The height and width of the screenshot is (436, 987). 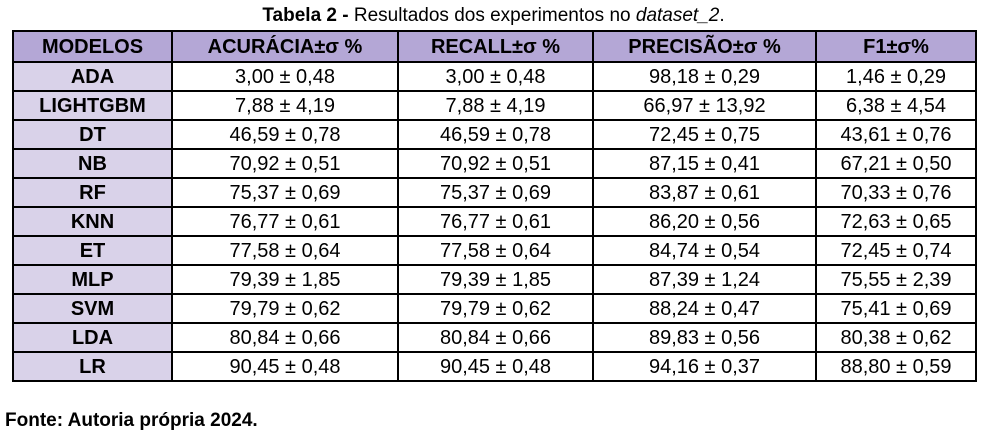 What do you see at coordinates (704, 163) in the screenshot?
I see `precision-cell: 87,15 ± 0,41` at bounding box center [704, 163].